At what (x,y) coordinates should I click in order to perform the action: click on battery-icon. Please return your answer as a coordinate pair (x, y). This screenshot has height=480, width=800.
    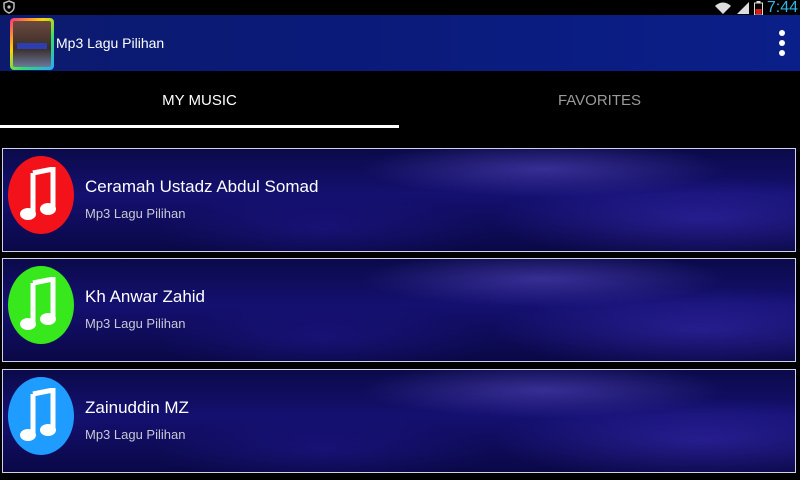
    Looking at the image, I should click on (758, 7).